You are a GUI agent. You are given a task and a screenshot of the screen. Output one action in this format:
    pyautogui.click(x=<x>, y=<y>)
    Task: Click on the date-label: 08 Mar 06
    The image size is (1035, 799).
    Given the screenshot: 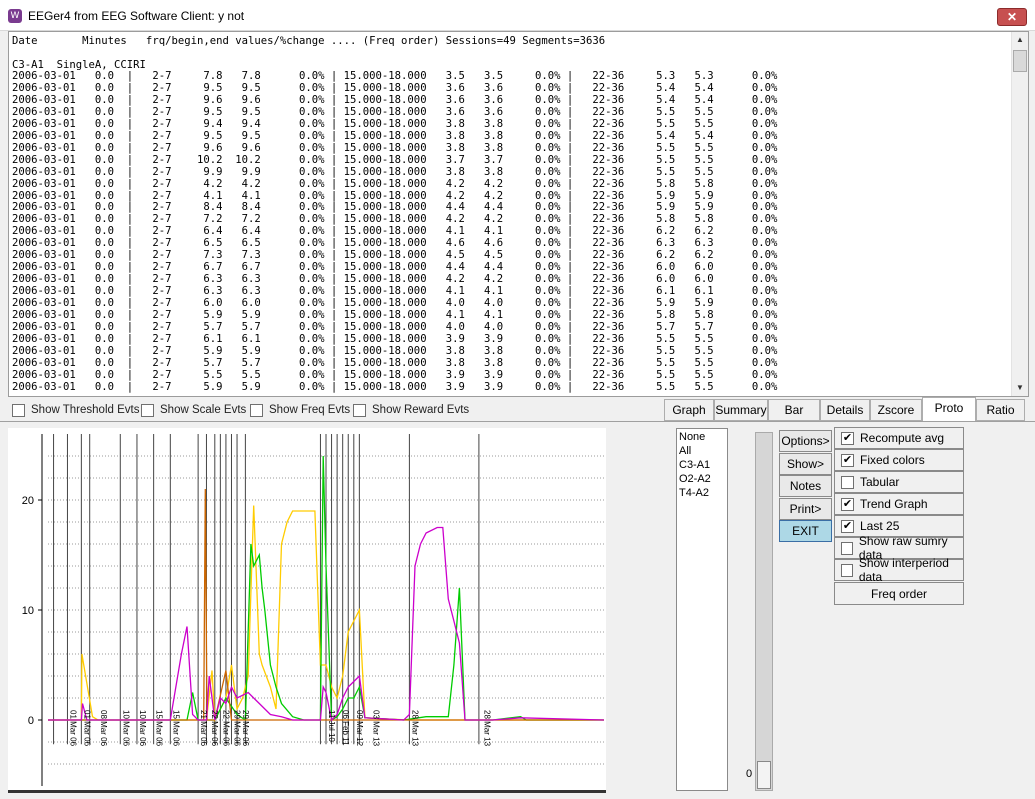 What is the action you would take?
    pyautogui.click(x=103, y=728)
    